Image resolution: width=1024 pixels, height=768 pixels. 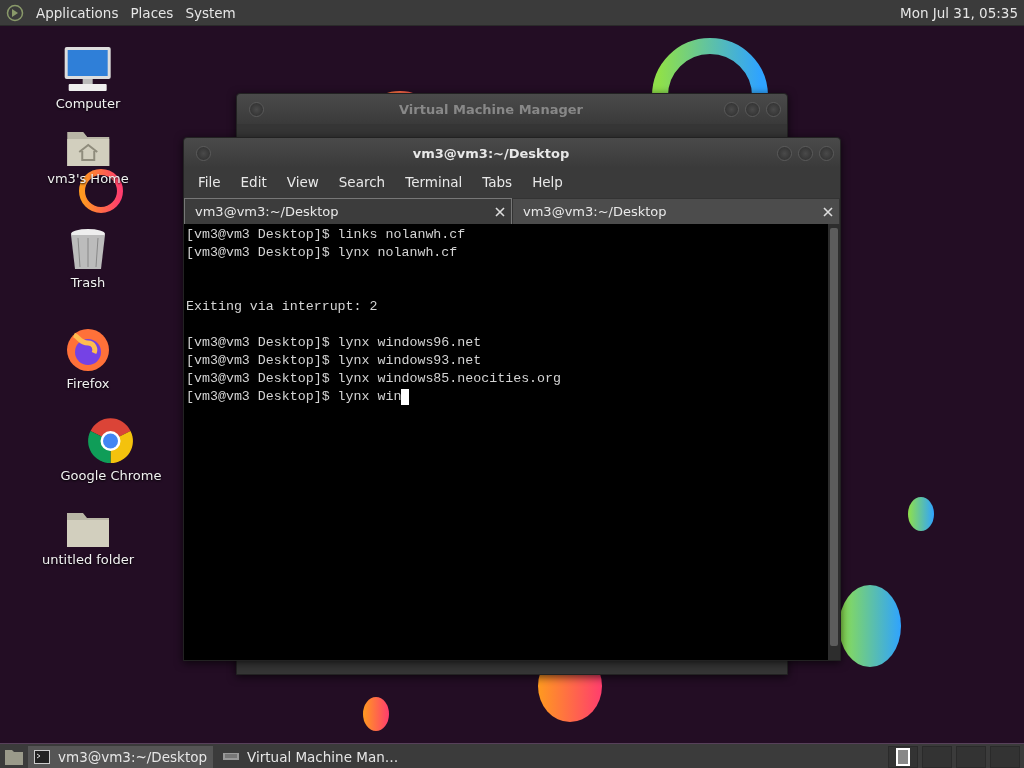 I want to click on panel-menu: System, so click(x=210, y=12).